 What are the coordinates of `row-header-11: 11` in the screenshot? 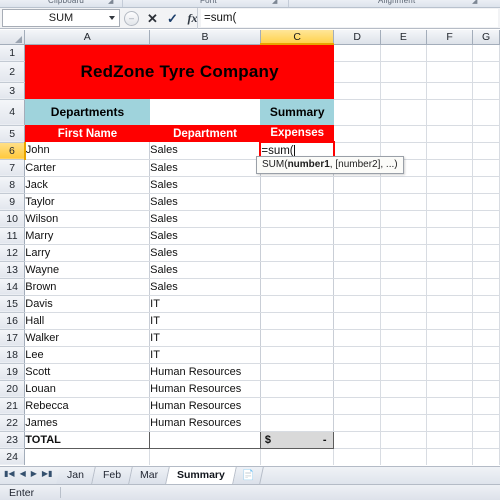 It's located at (13, 236).